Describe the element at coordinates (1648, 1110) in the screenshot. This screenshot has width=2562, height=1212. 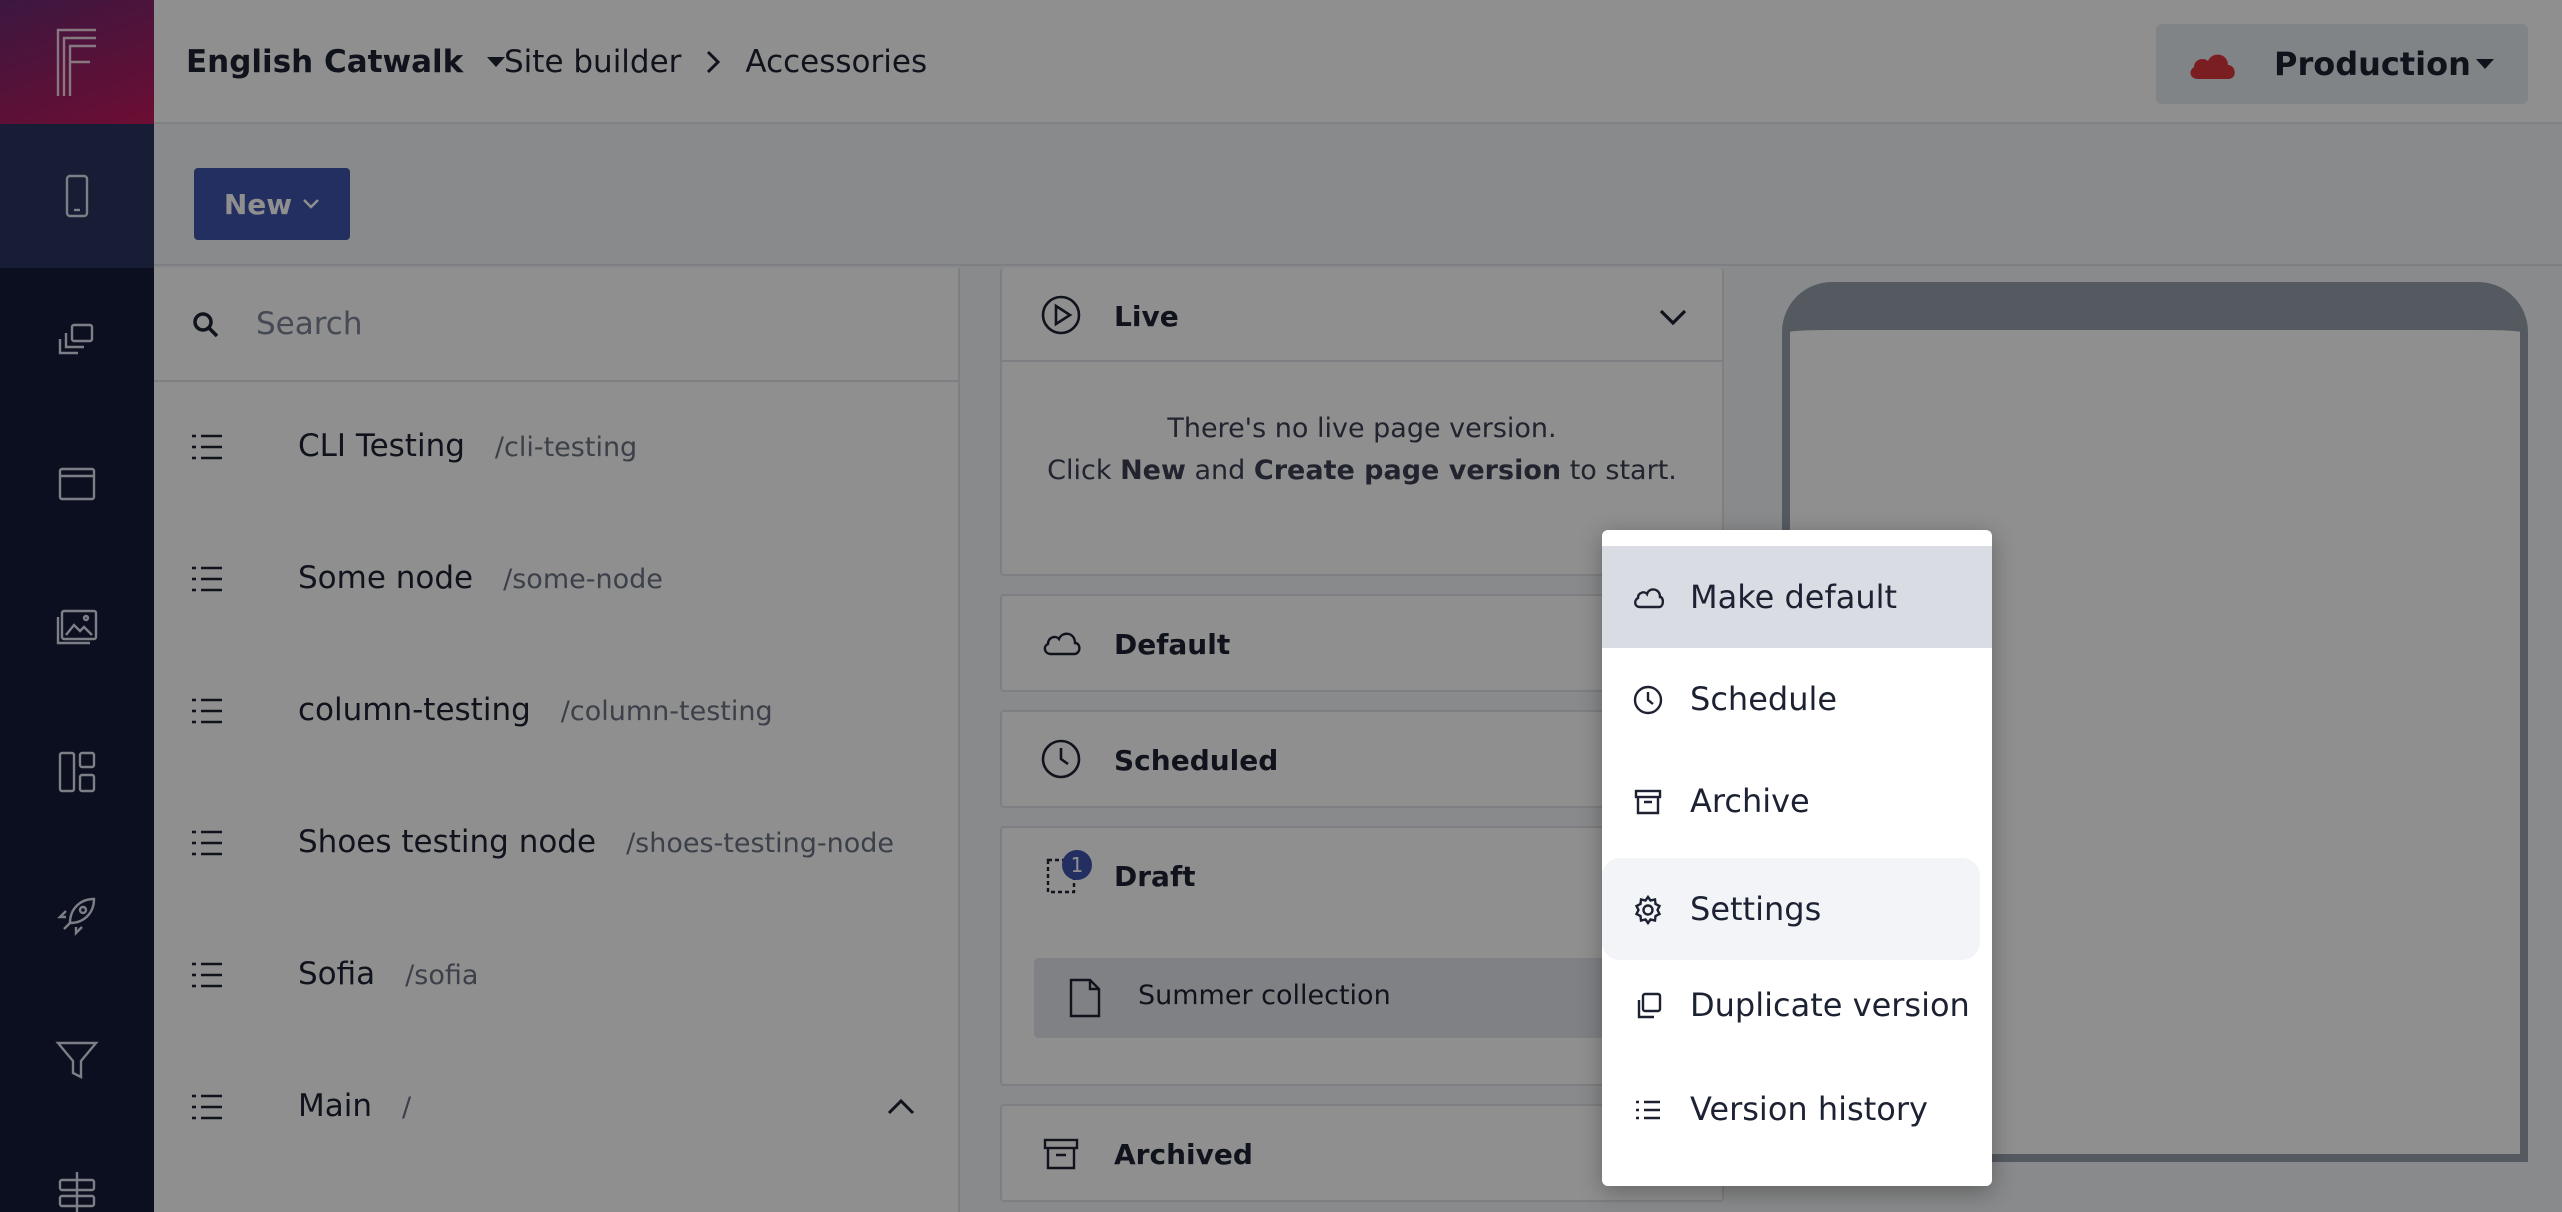
I see `list-icon` at that location.